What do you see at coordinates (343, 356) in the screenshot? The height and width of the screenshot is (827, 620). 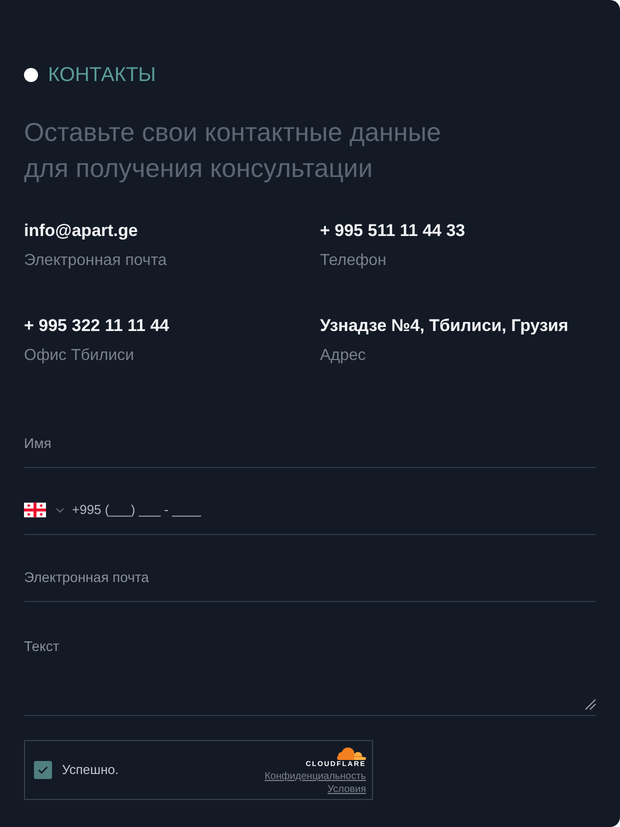 I see `contact-label: Адрес` at bounding box center [343, 356].